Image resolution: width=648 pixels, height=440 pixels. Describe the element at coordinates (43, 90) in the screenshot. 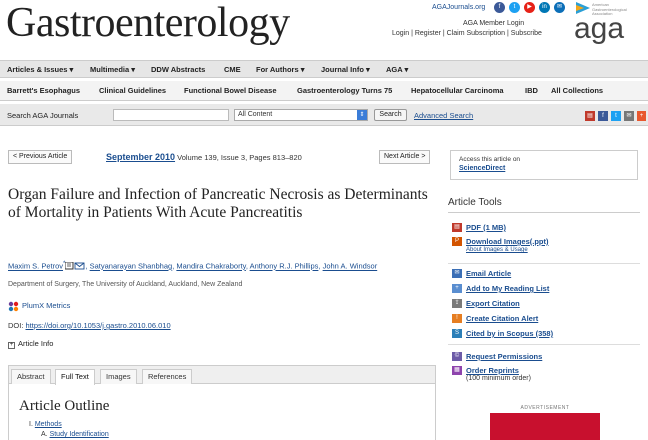

I see `nav-barretts-esophagus: Barrett's Esophagus` at that location.